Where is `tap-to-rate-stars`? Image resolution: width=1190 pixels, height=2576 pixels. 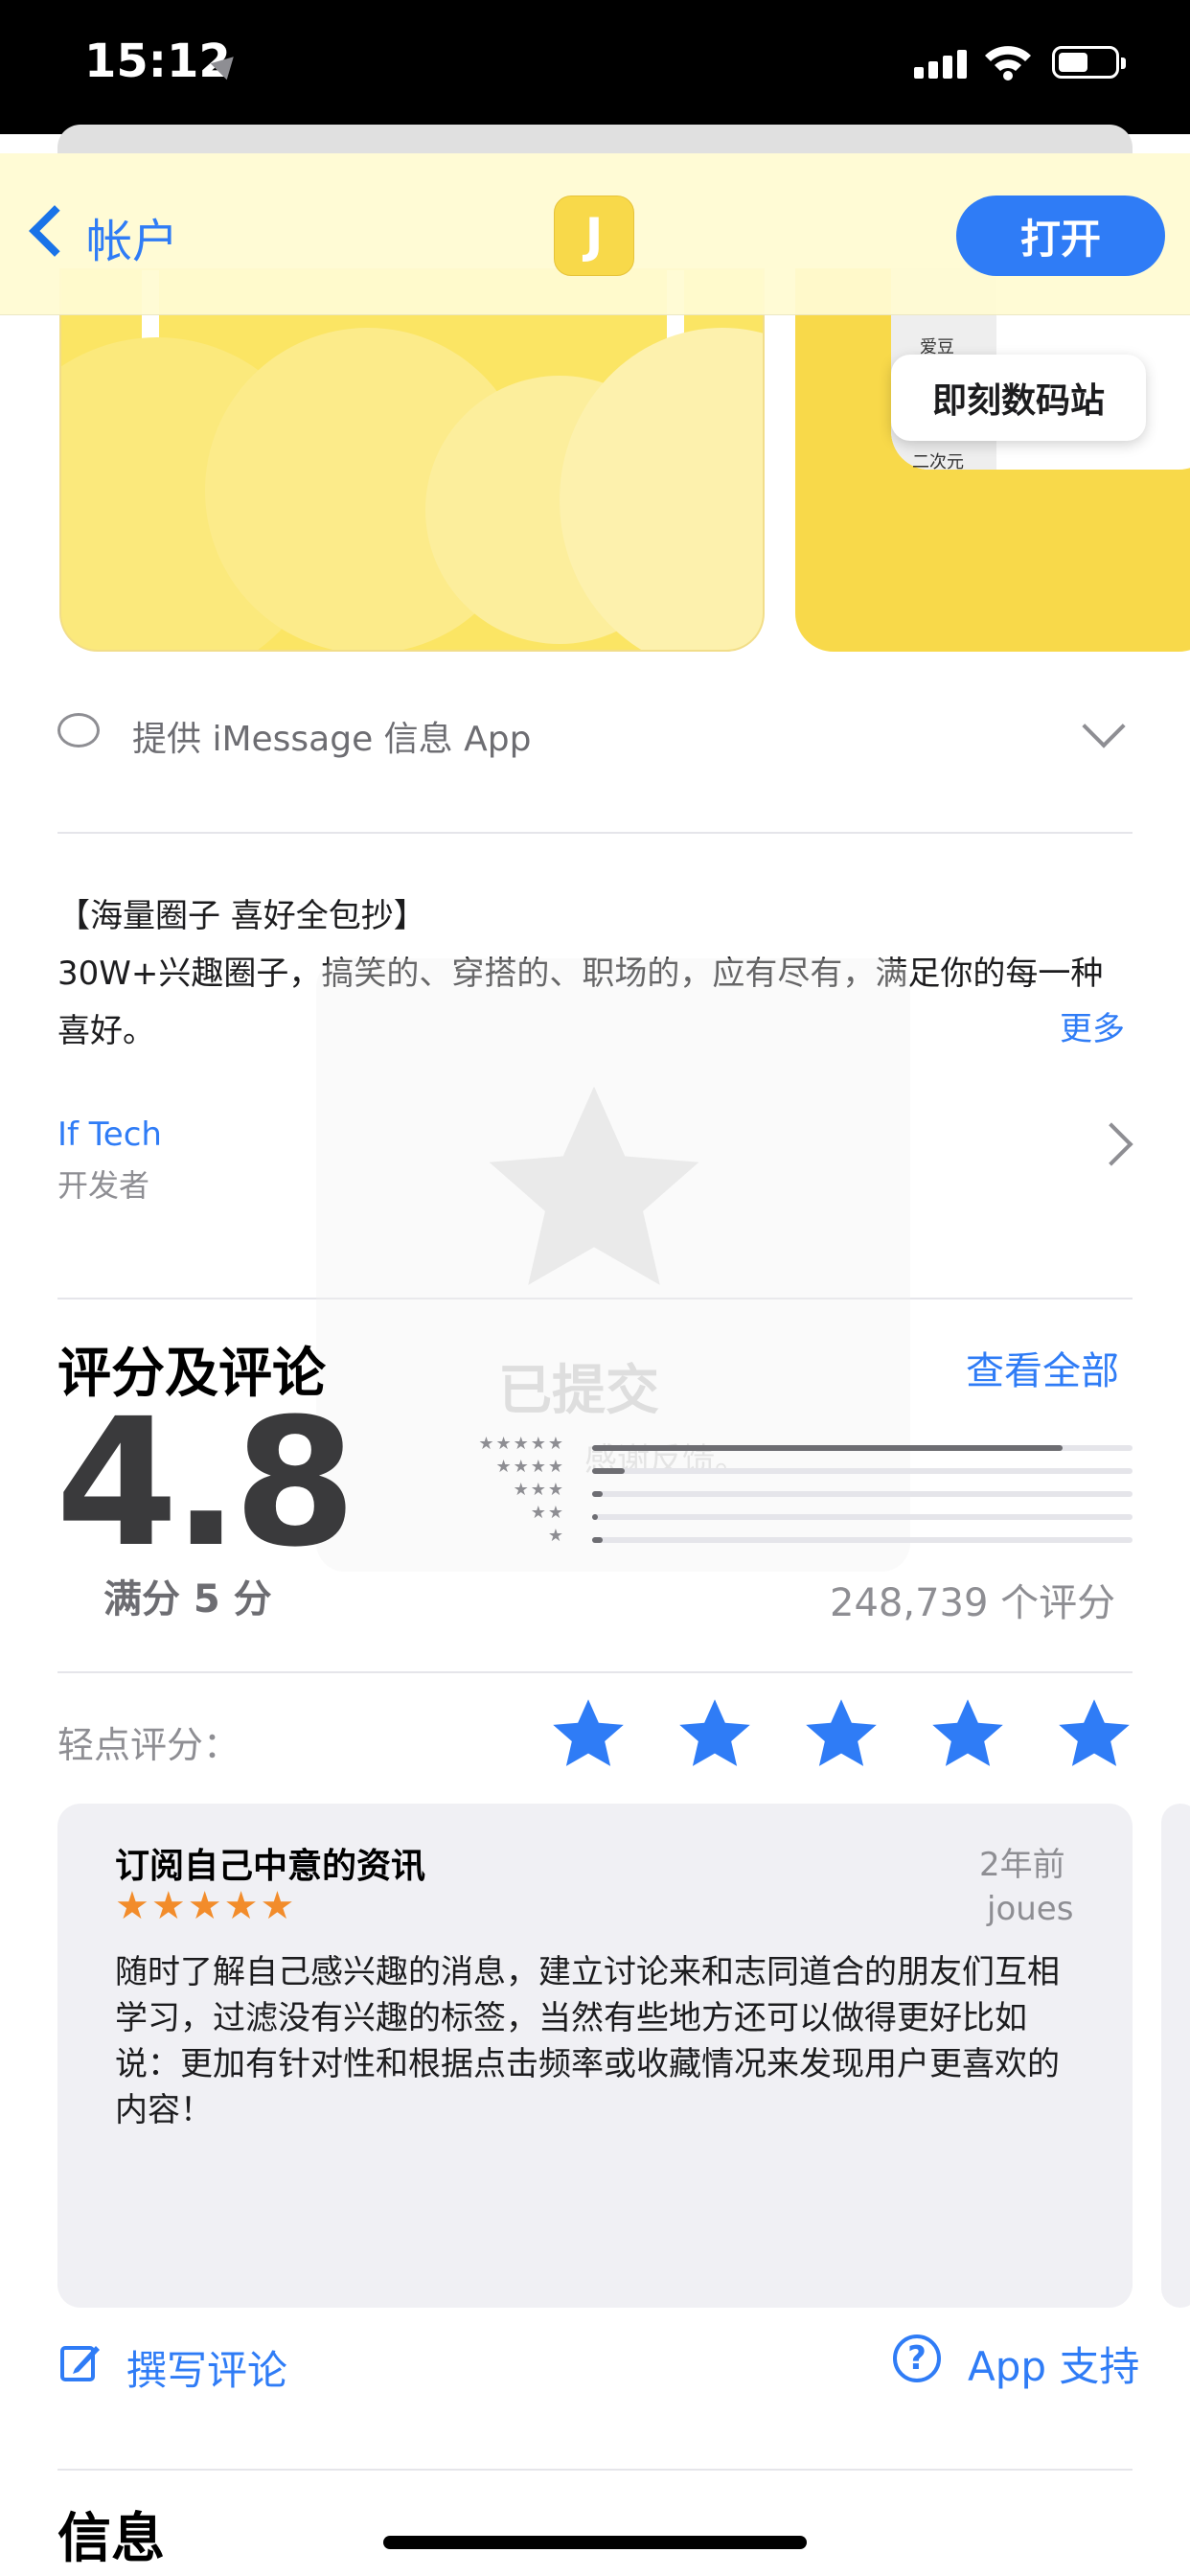
tap-to-rate-stars is located at coordinates (845, 1737).